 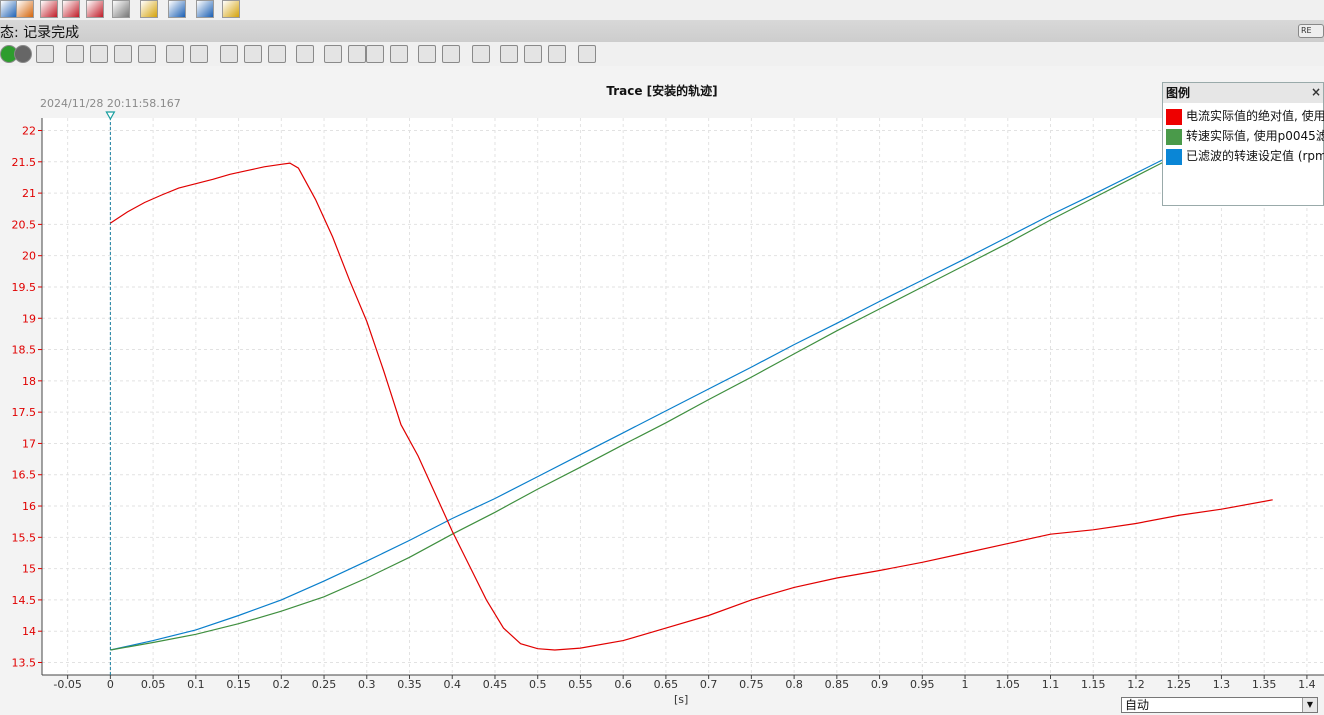 I want to click on y-tick-label: 22, so click(x=29, y=131).